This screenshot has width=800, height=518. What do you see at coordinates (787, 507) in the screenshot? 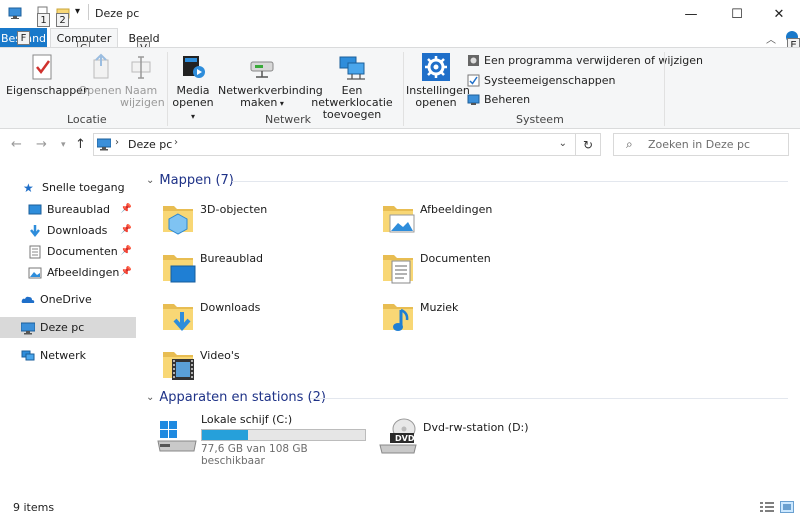
I see `large-icons-view-icon` at bounding box center [787, 507].